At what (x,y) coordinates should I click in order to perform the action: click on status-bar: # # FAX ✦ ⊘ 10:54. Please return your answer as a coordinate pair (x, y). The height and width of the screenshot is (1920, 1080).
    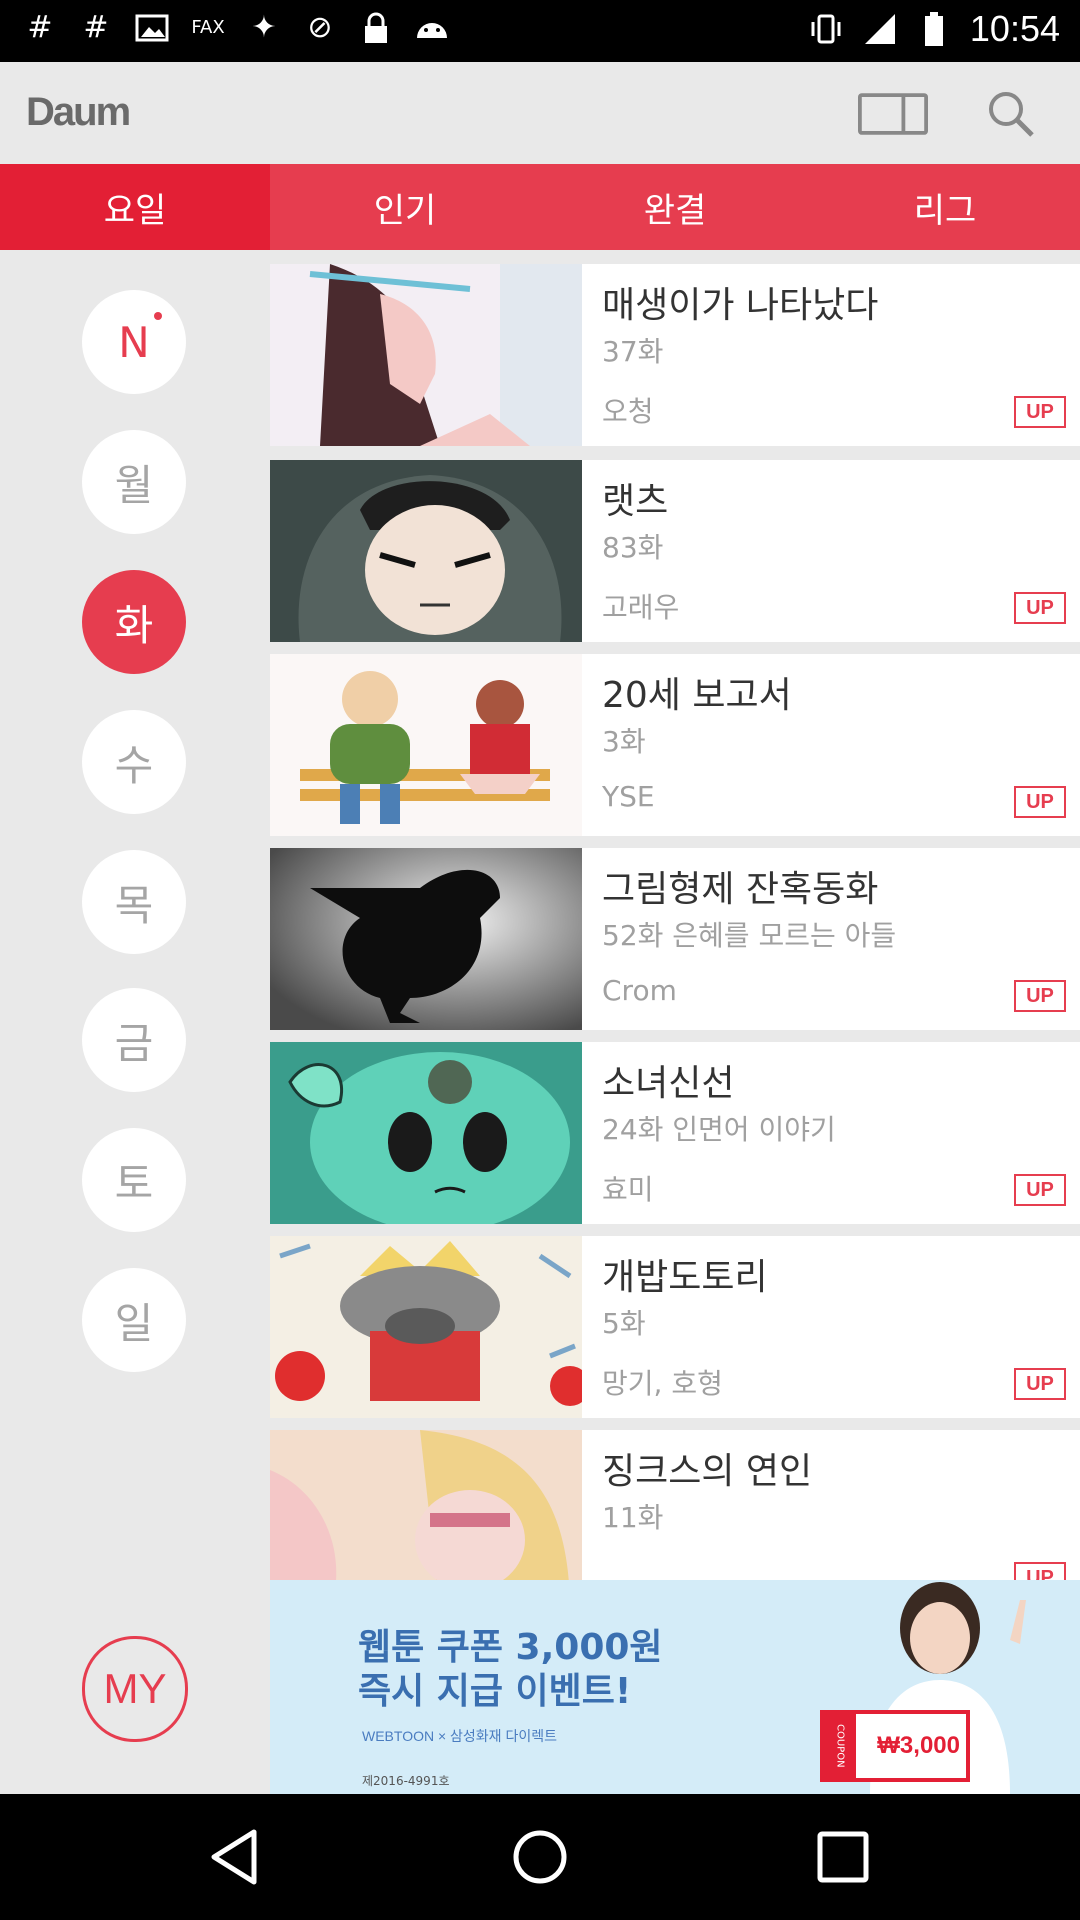
    Looking at the image, I should click on (540, 31).